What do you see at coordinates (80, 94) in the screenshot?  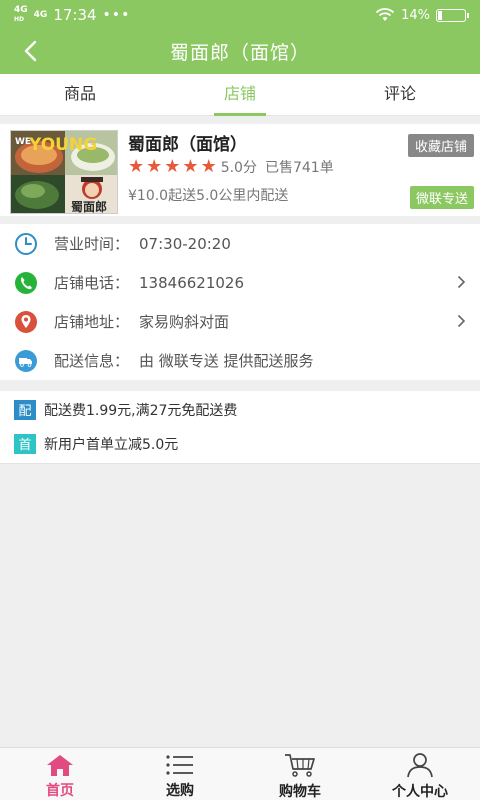 I see `tab-products: 商品` at bounding box center [80, 94].